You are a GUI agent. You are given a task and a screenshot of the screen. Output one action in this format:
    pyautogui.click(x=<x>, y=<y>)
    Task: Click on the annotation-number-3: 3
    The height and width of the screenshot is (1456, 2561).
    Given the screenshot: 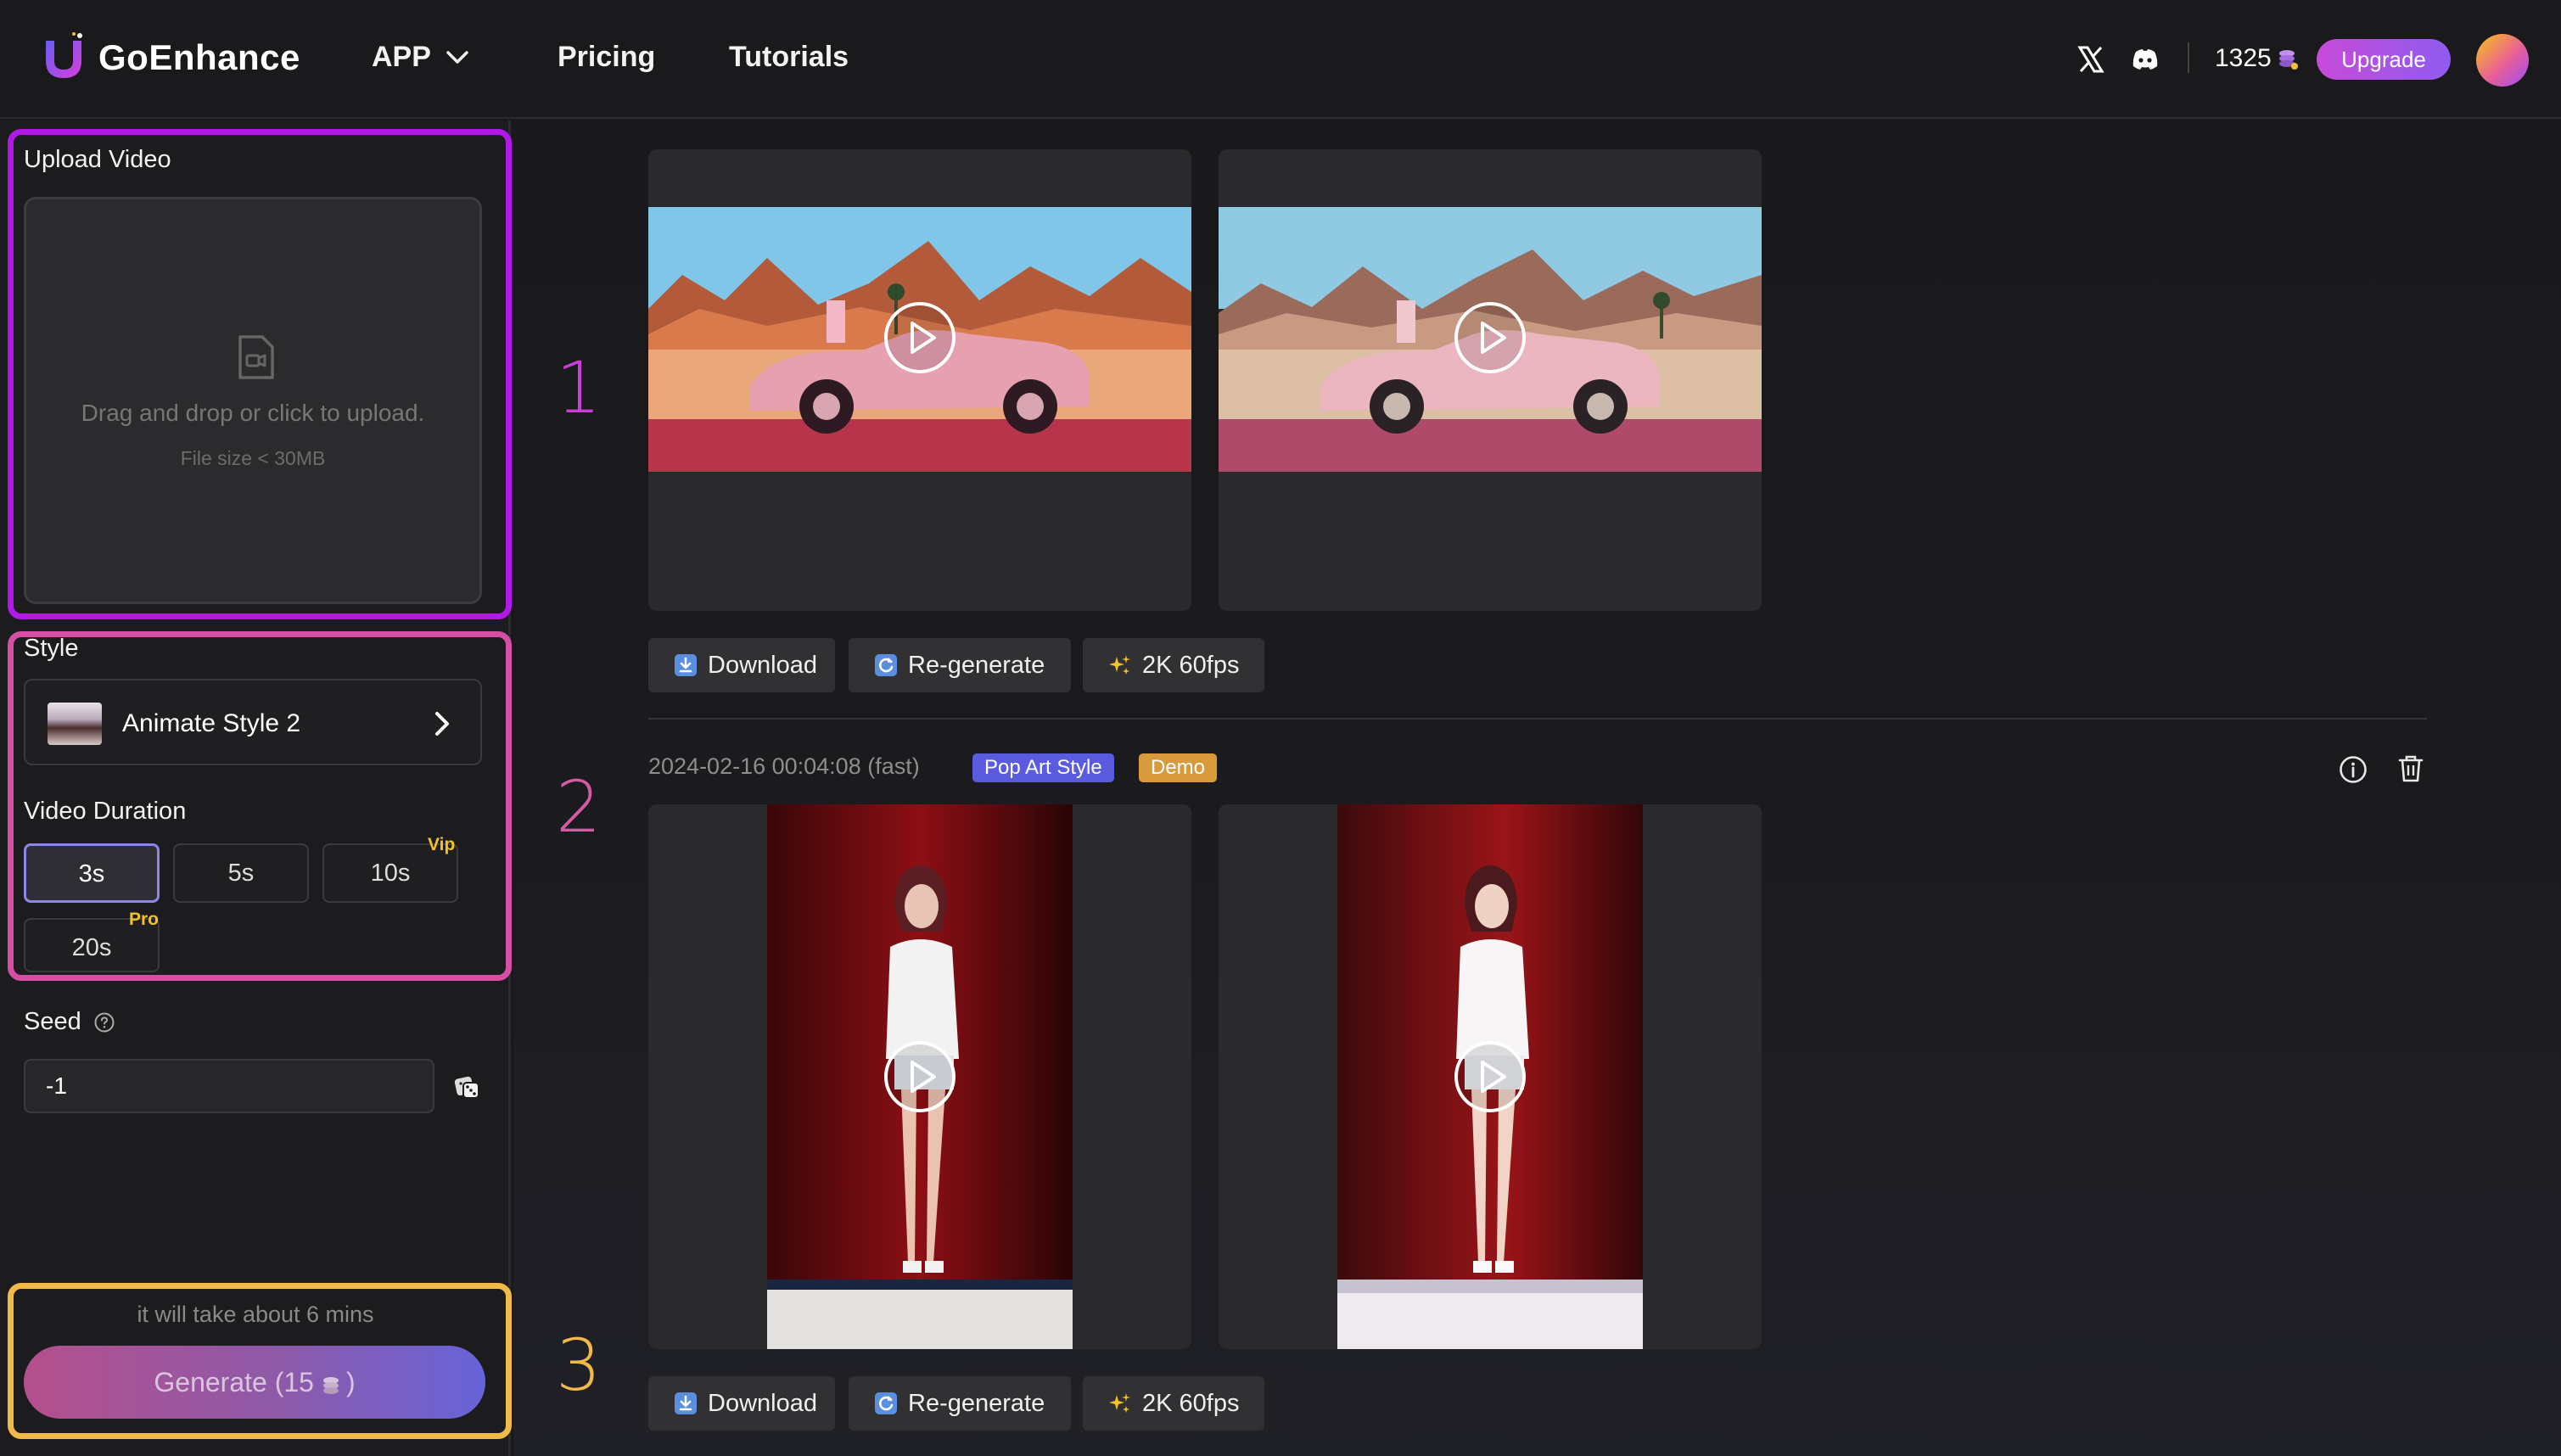 What is the action you would take?
    pyautogui.click(x=579, y=1365)
    